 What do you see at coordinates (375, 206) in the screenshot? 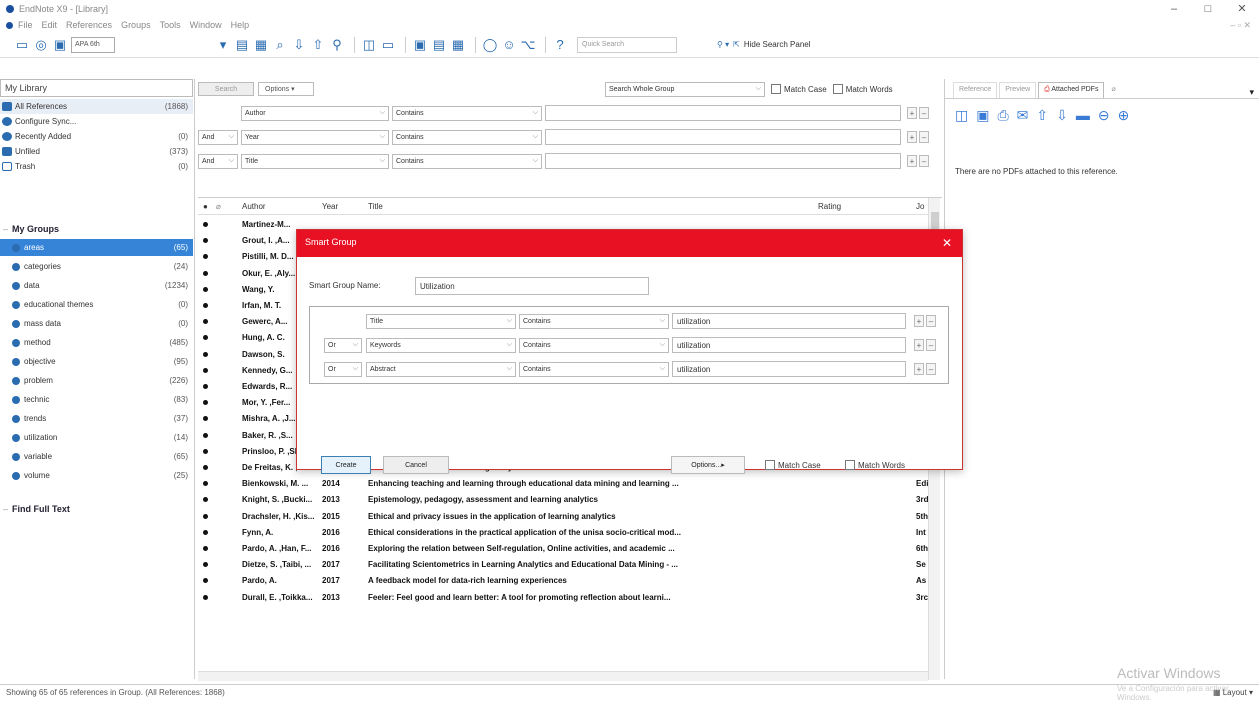
I see `column-header-title: Title` at bounding box center [375, 206].